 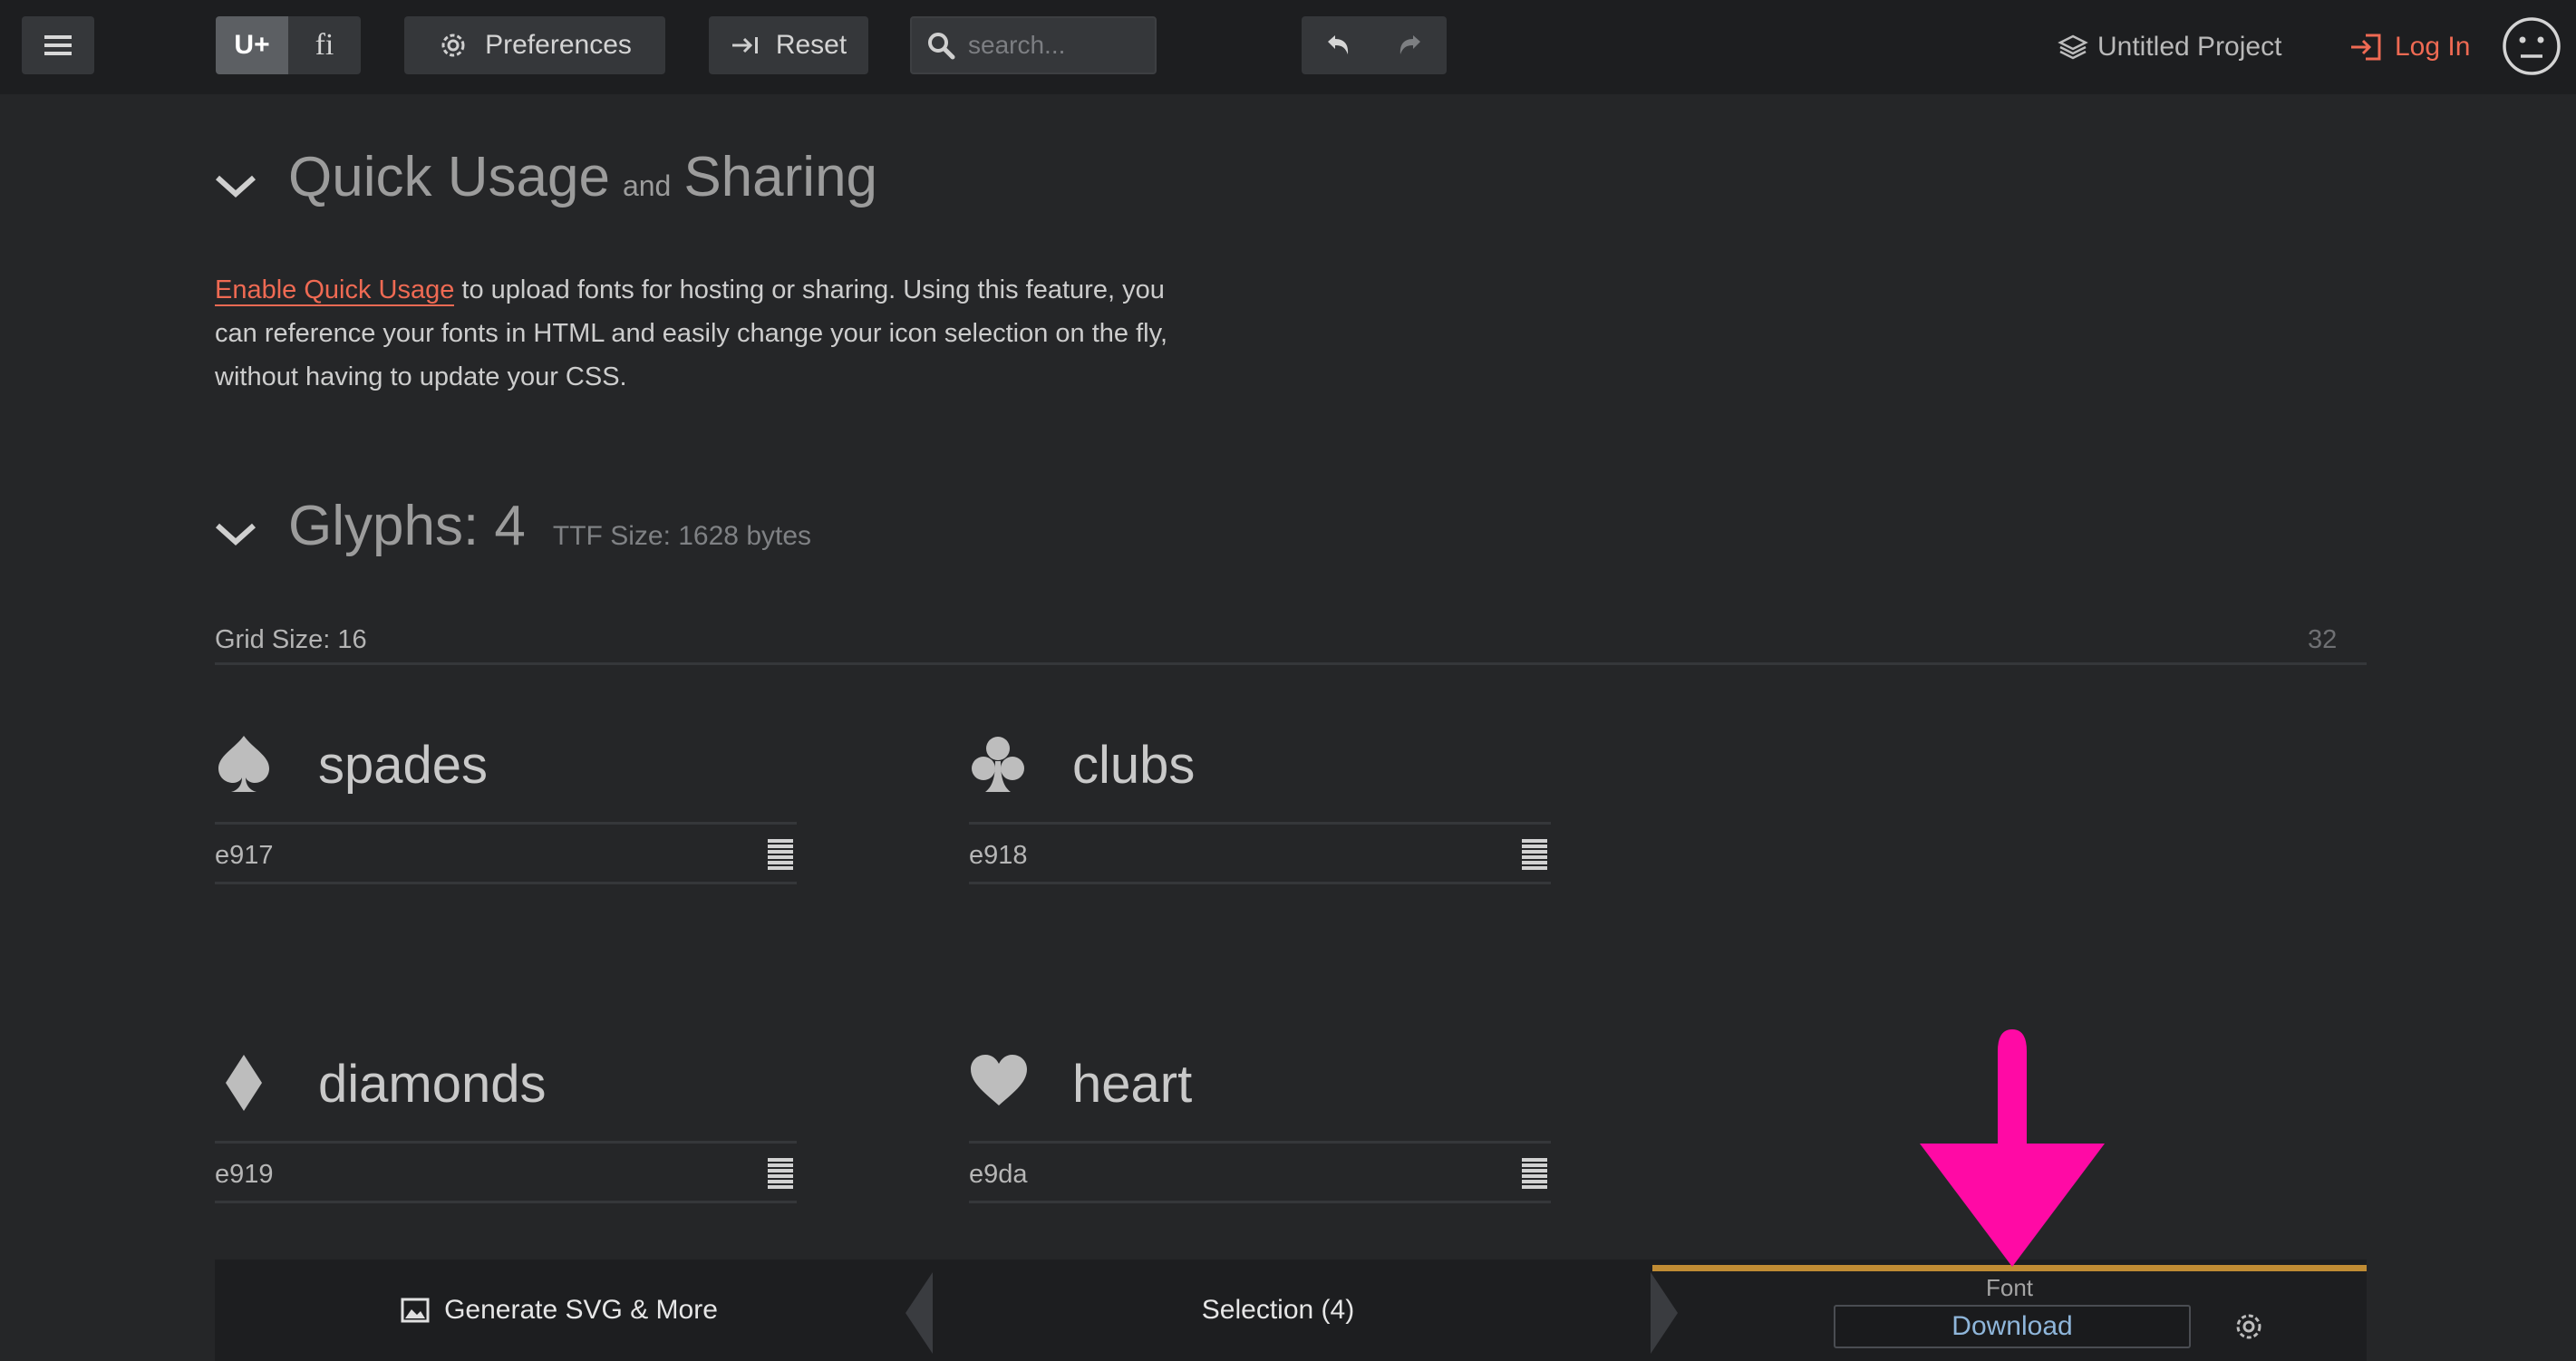 What do you see at coordinates (999, 1080) in the screenshot?
I see `heart-icon` at bounding box center [999, 1080].